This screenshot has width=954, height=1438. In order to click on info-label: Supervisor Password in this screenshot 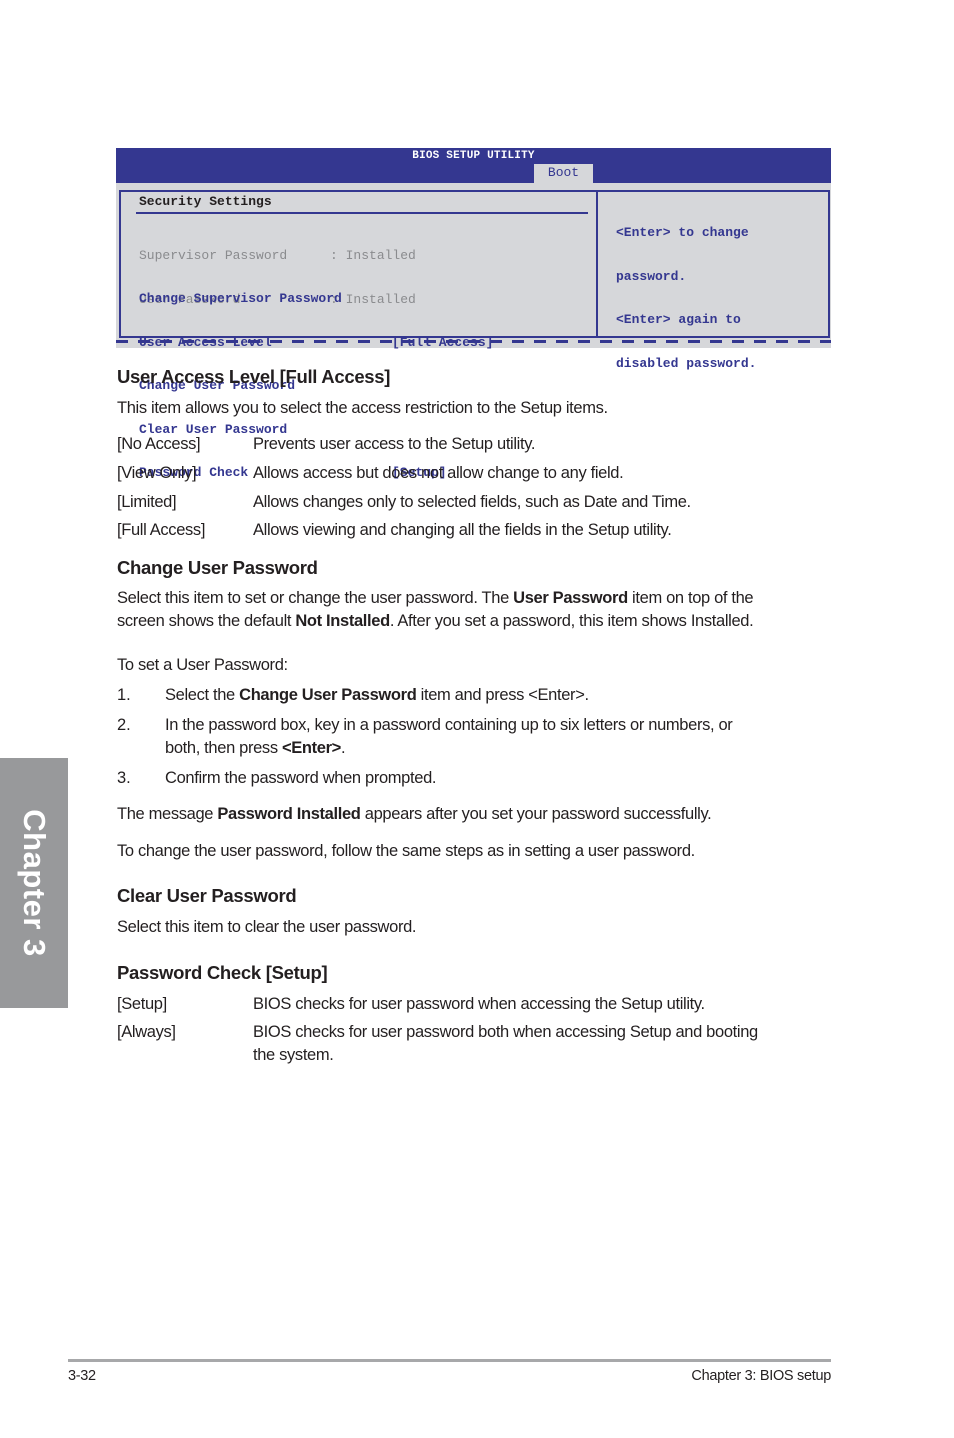, I will do `click(213, 255)`.